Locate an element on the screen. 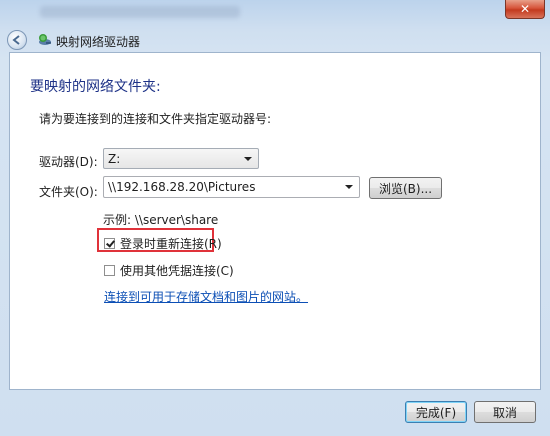  reconnect-checkbox-row: 登录时重新连接(R) is located at coordinates (163, 243).